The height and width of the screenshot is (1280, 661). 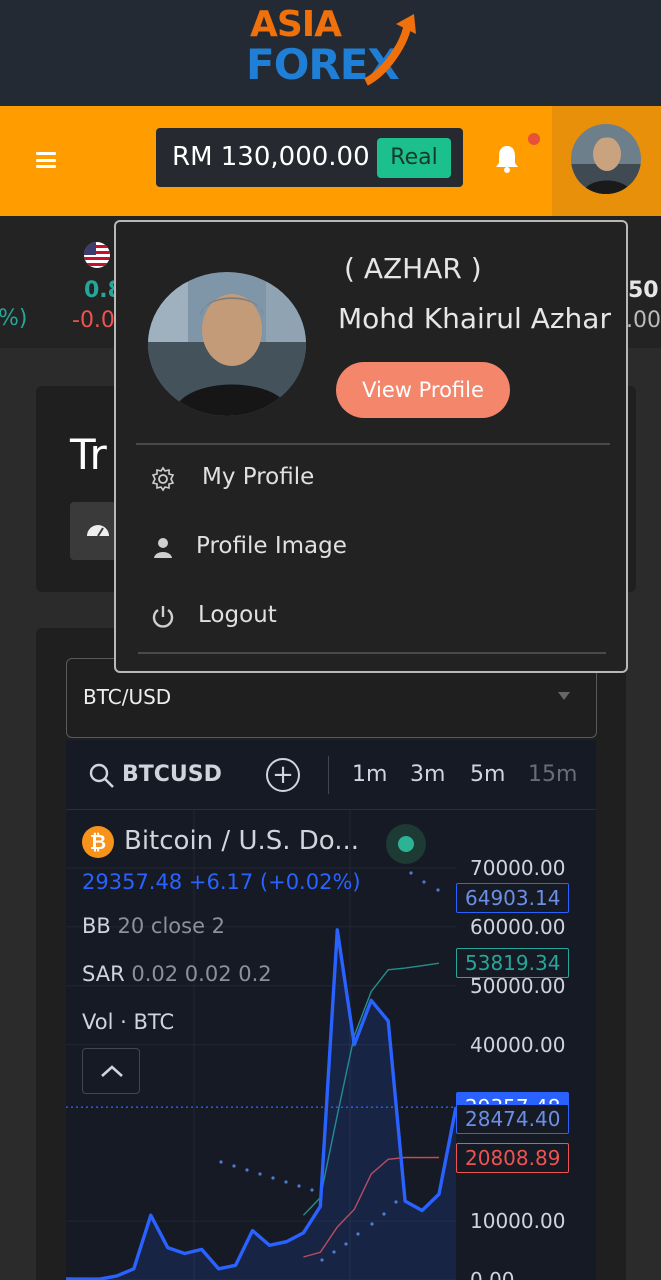 What do you see at coordinates (518, 1044) in the screenshot?
I see `y-axis-tick-label: 40000.00` at bounding box center [518, 1044].